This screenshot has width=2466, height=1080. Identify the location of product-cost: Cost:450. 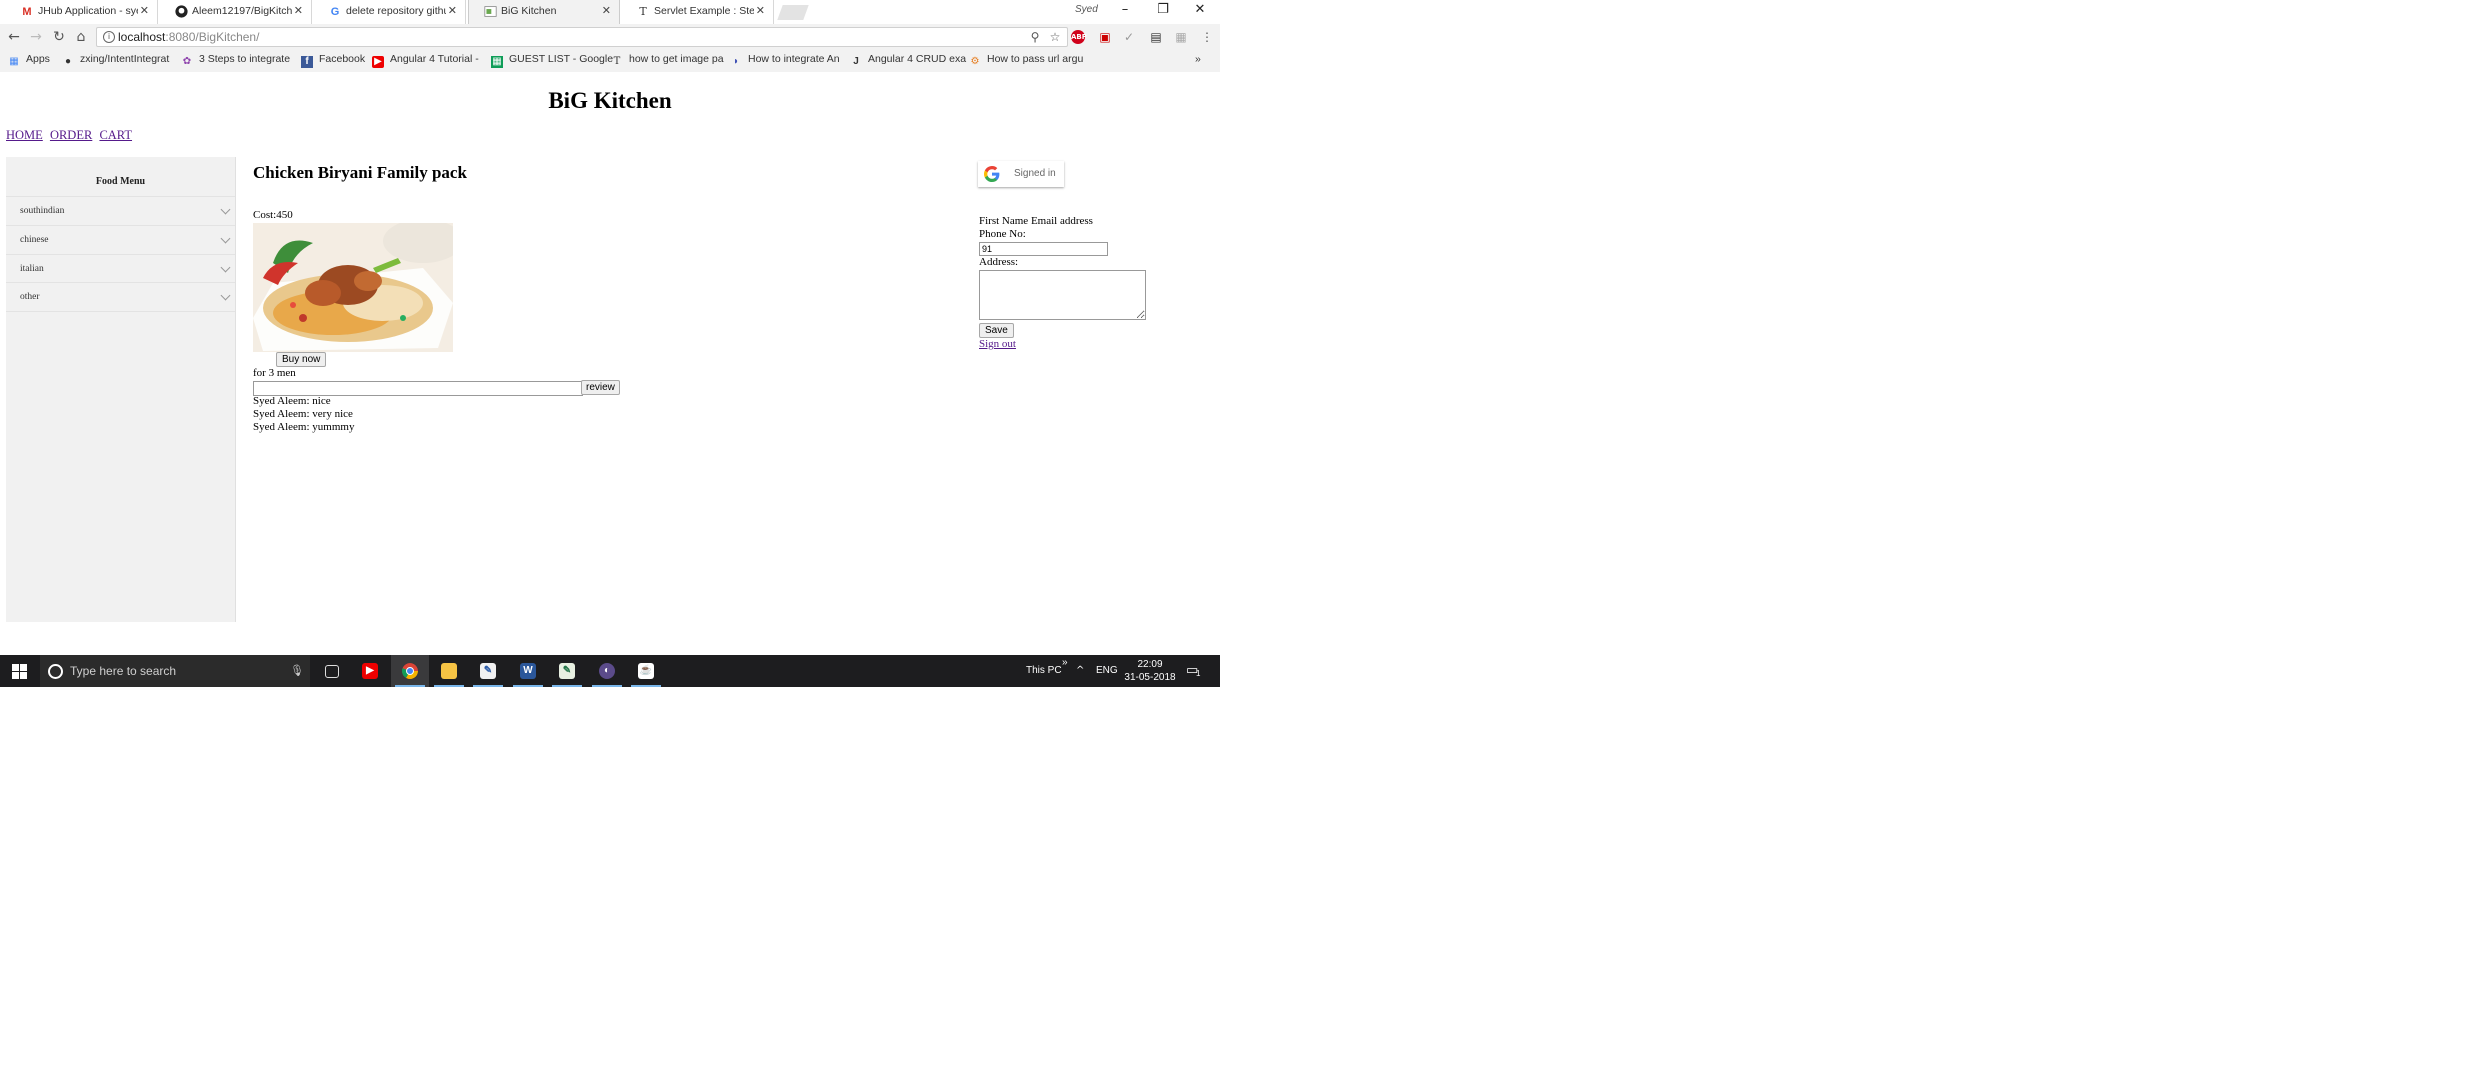
(273, 215).